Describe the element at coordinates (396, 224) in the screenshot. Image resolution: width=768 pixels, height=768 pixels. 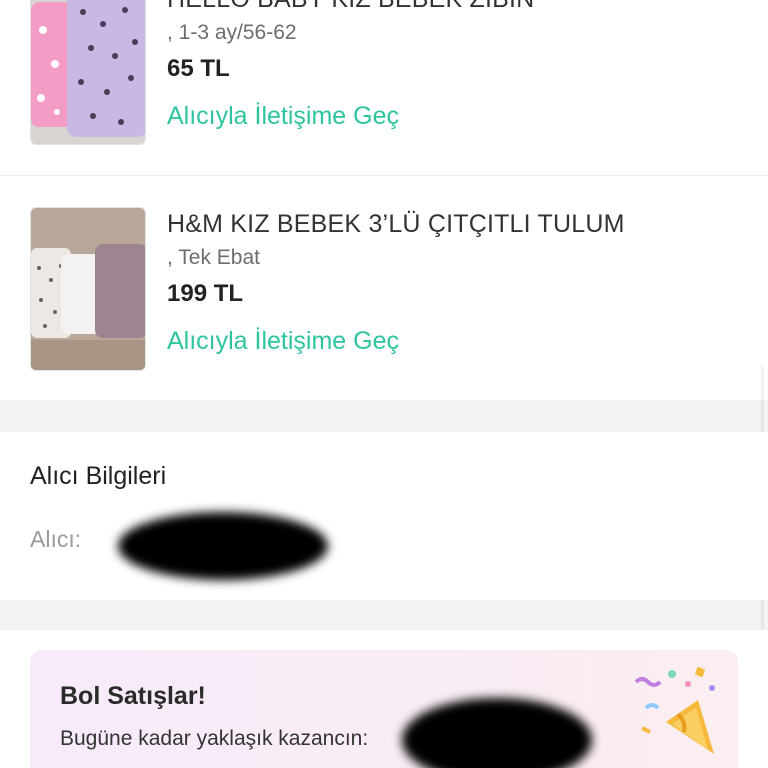
I see `product-title: H&M KIZ BEBEK 3’LÜ ÇITÇITLI TULUM` at that location.